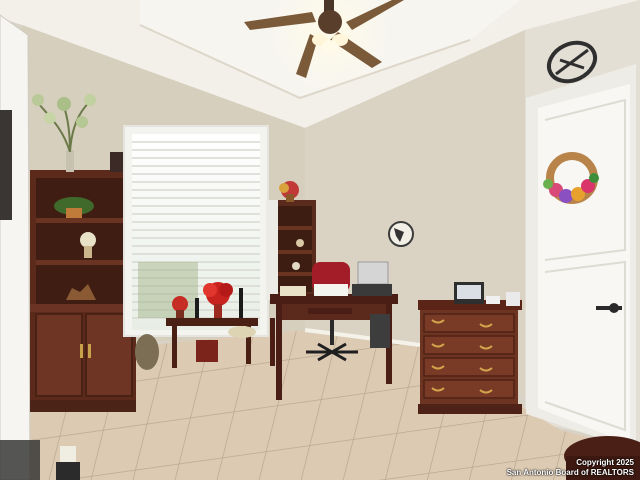  Describe the element at coordinates (470, 348) in the screenshot. I see `dresser` at that location.